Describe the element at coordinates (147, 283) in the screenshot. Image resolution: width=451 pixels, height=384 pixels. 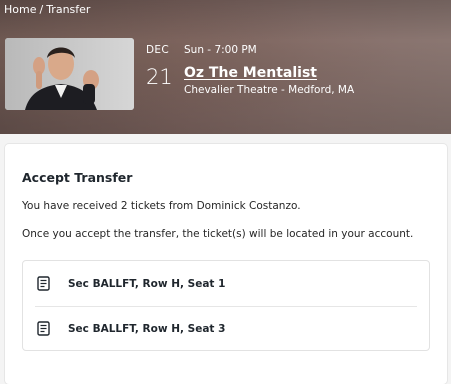
I see `ticket-seat-label: Sec BALLFT, Row H, Seat 1` at that location.